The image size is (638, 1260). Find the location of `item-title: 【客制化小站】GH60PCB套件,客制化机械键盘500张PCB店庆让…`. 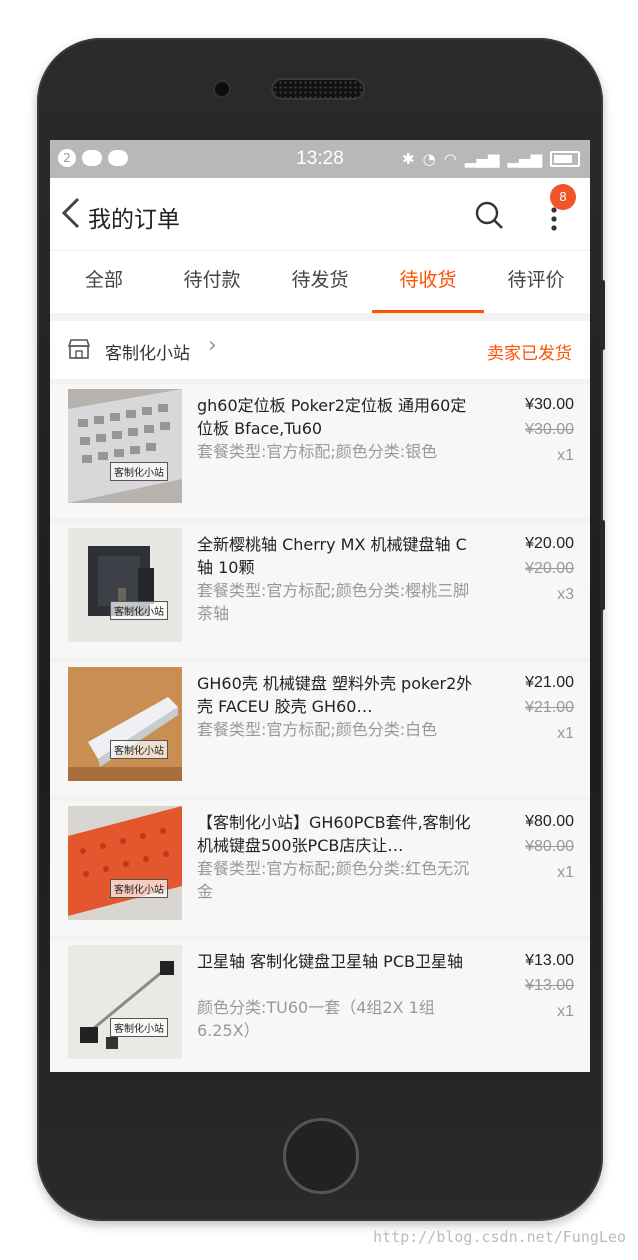

item-title: 【客制化小站】GH60PCB套件,客制化机械键盘500张PCB店庆让… is located at coordinates (338, 834).